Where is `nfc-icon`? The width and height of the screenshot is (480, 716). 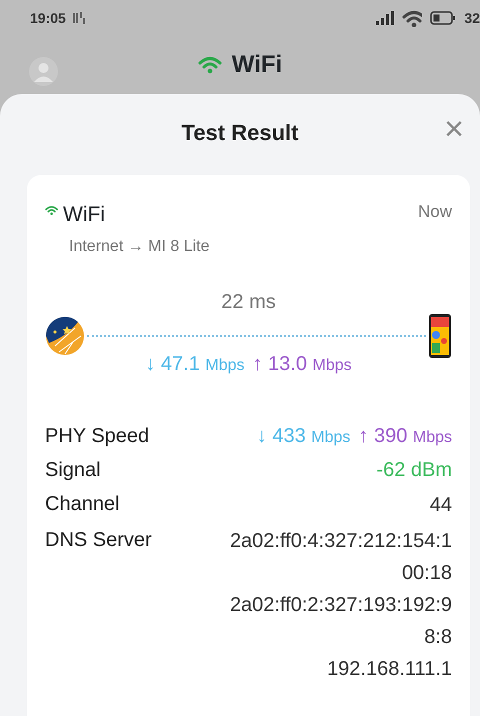
nfc-icon is located at coordinates (79, 18).